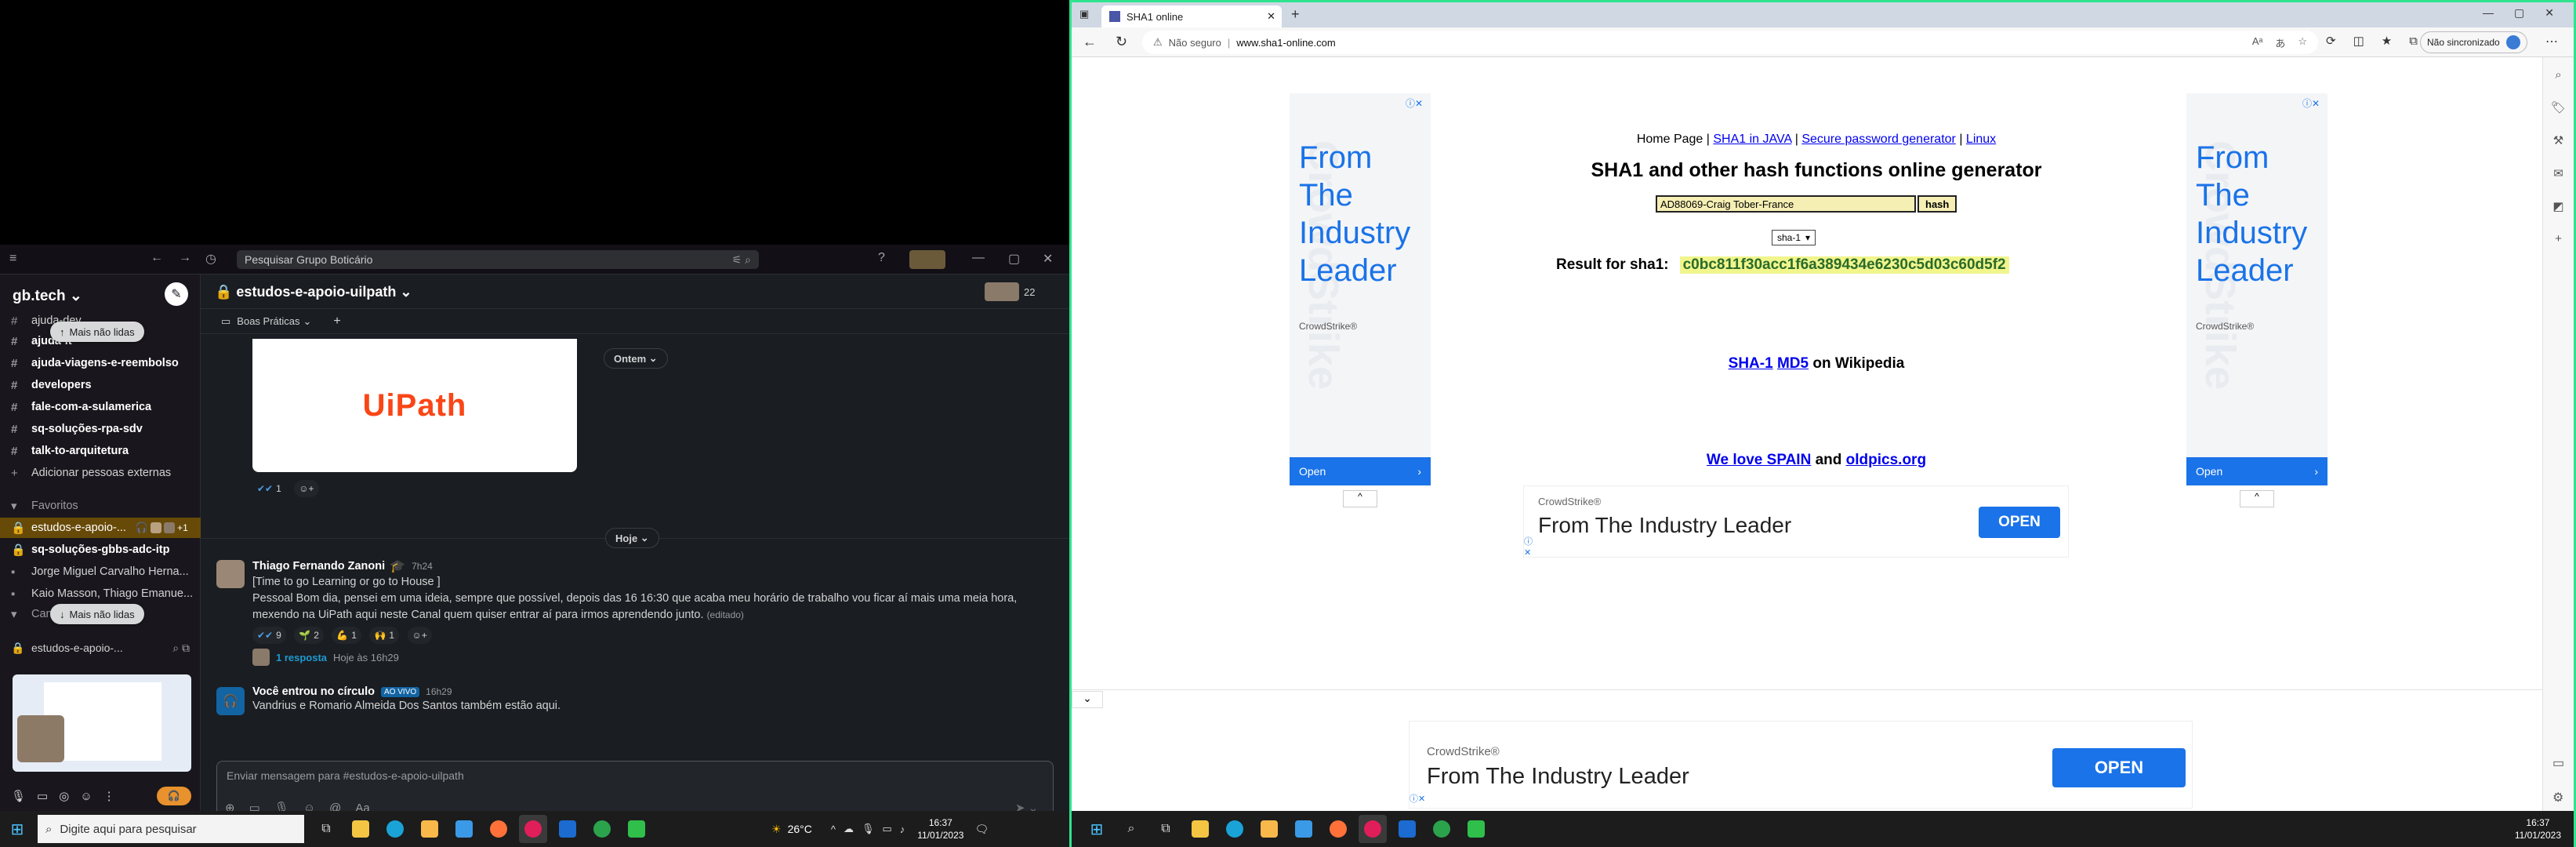  What do you see at coordinates (423, 566) in the screenshot?
I see `message-time: 7h24` at bounding box center [423, 566].